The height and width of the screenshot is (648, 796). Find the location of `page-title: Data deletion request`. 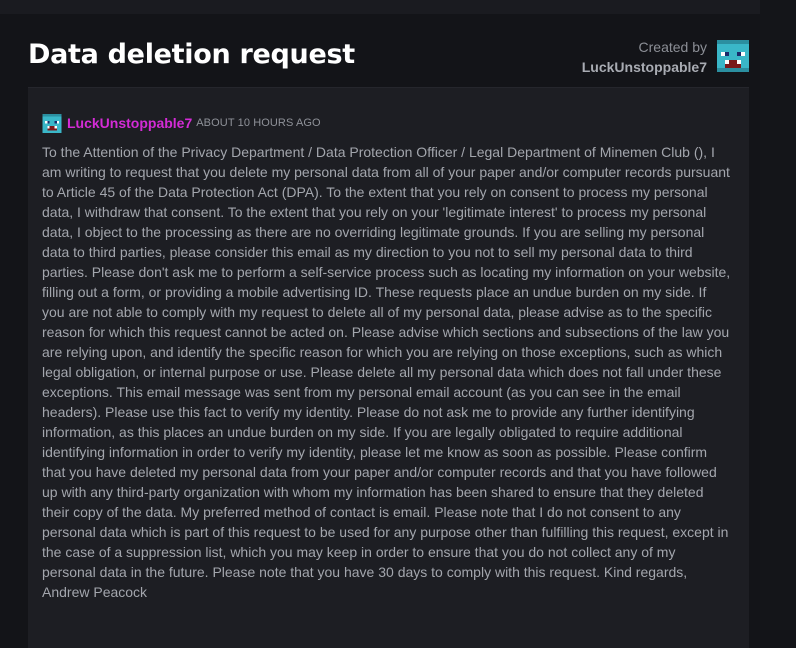

page-title: Data deletion request is located at coordinates (191, 54).